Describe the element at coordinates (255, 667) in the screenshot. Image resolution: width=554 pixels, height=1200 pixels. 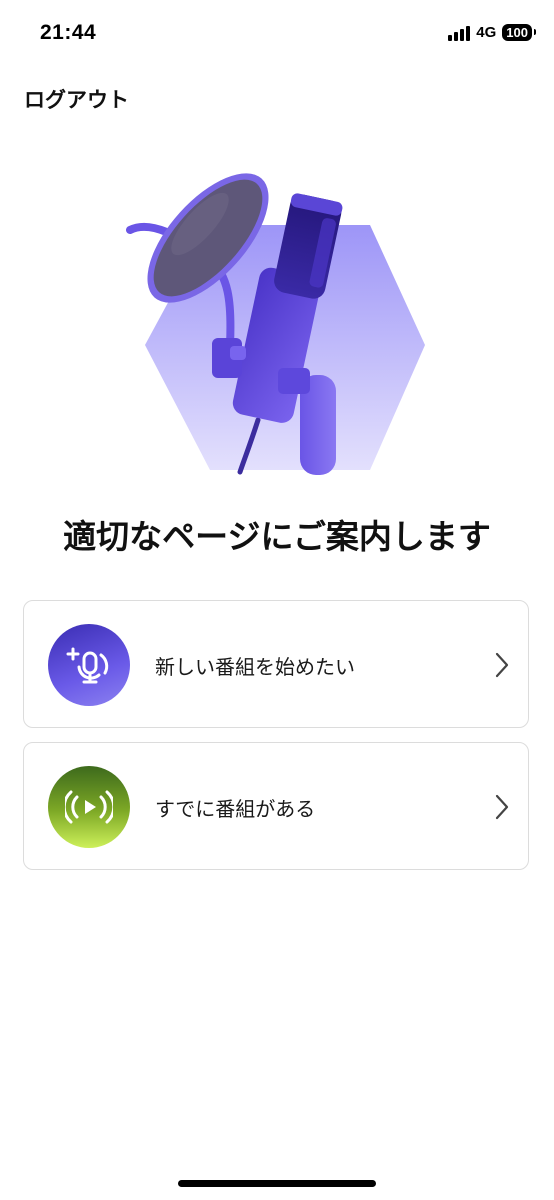
I see `option-label: 新しい番組を始めたい` at that location.